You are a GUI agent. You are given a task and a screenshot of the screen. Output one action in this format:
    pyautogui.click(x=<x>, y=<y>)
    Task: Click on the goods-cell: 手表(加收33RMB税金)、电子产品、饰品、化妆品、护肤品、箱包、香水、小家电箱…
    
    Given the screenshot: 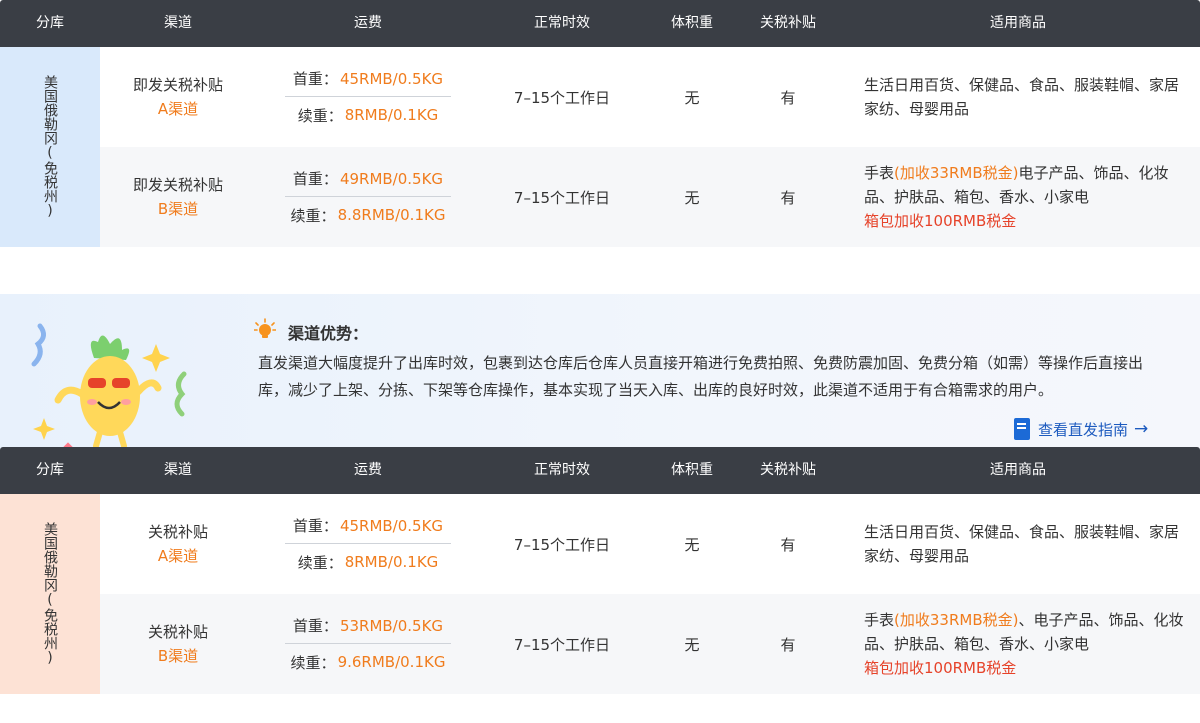 What is the action you would take?
    pyautogui.click(x=1018, y=644)
    